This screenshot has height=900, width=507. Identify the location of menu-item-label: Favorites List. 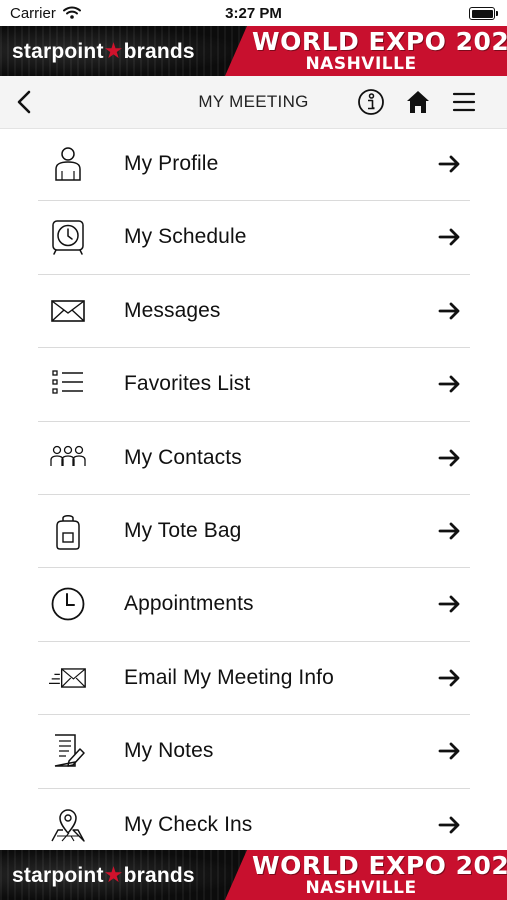
(187, 384).